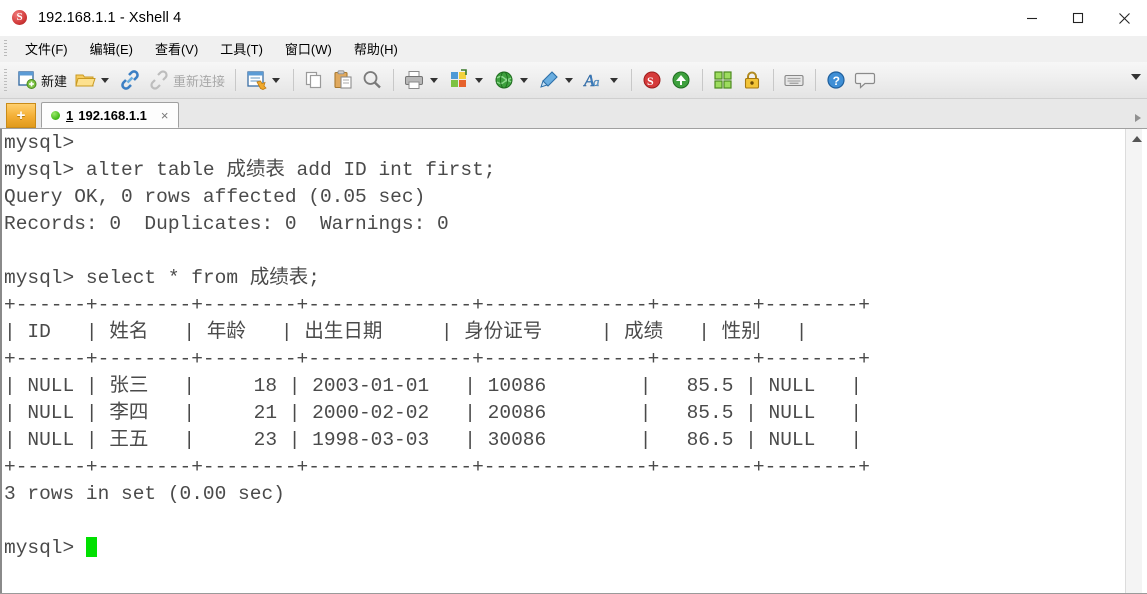  Describe the element at coordinates (54, 81) in the screenshot. I see `new-session-label: 新建` at that location.